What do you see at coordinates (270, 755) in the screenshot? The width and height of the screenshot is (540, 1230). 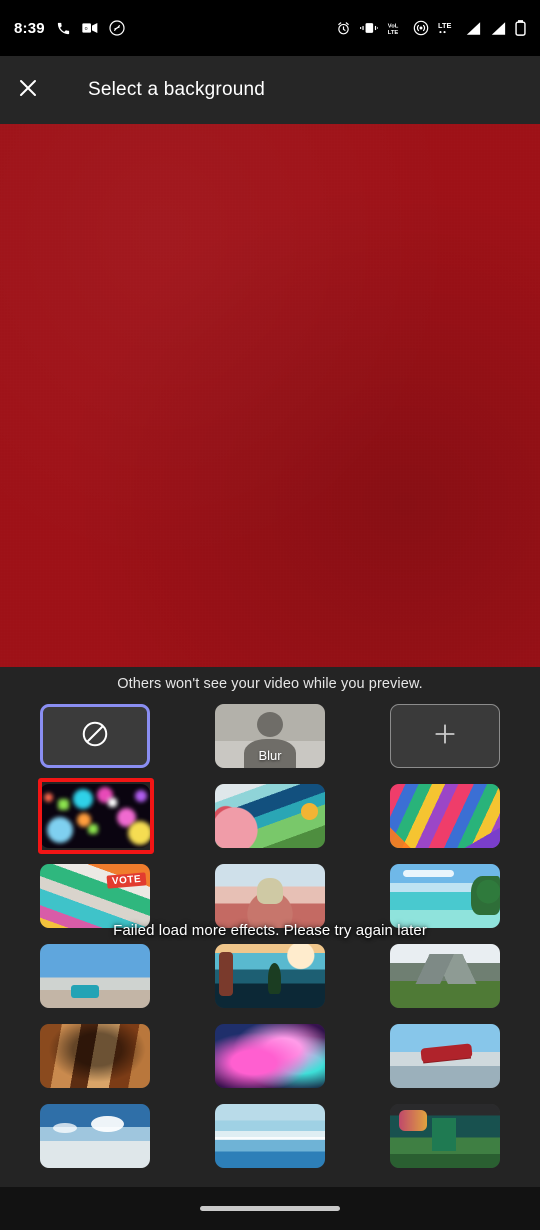 I see `blur-label: Blur` at bounding box center [270, 755].